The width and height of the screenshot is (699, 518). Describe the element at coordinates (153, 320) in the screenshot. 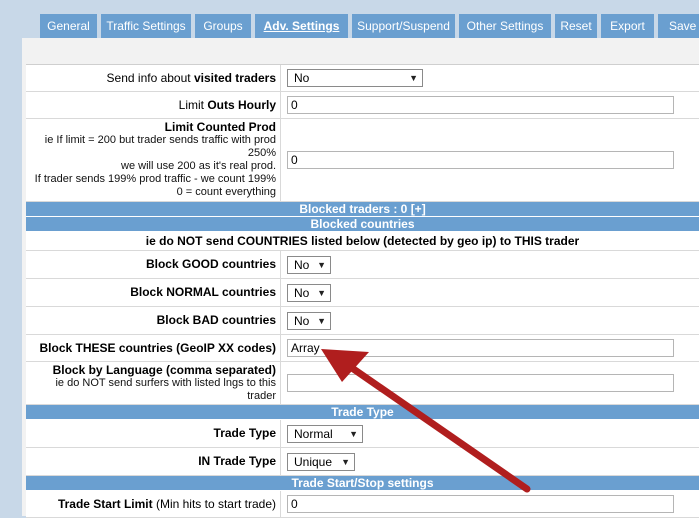

I see `block-bad-label: Block BAD countries` at that location.